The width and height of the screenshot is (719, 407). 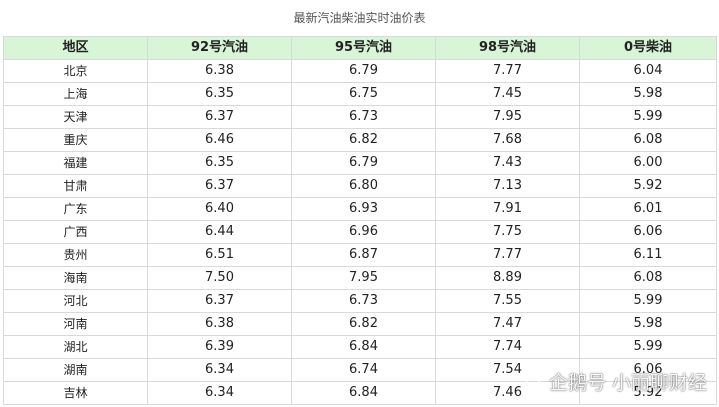 What do you see at coordinates (507, 209) in the screenshot?
I see `price-98-cell: 7.91` at bounding box center [507, 209].